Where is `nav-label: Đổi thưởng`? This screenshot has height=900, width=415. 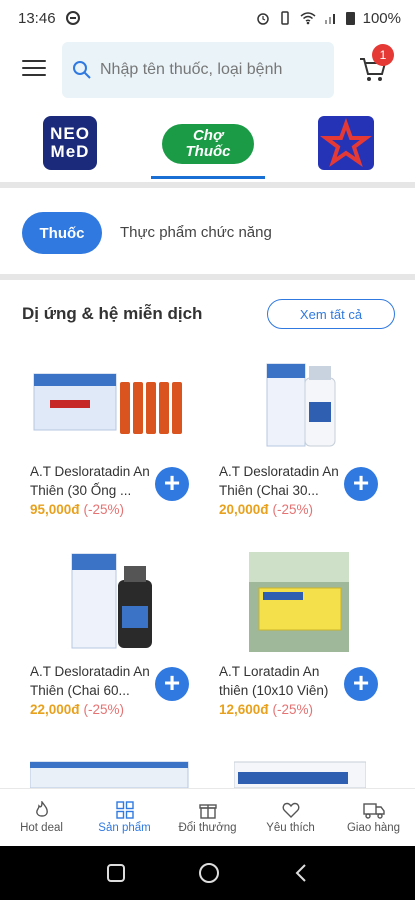
nav-label: Đổi thưởng is located at coordinates (207, 828).